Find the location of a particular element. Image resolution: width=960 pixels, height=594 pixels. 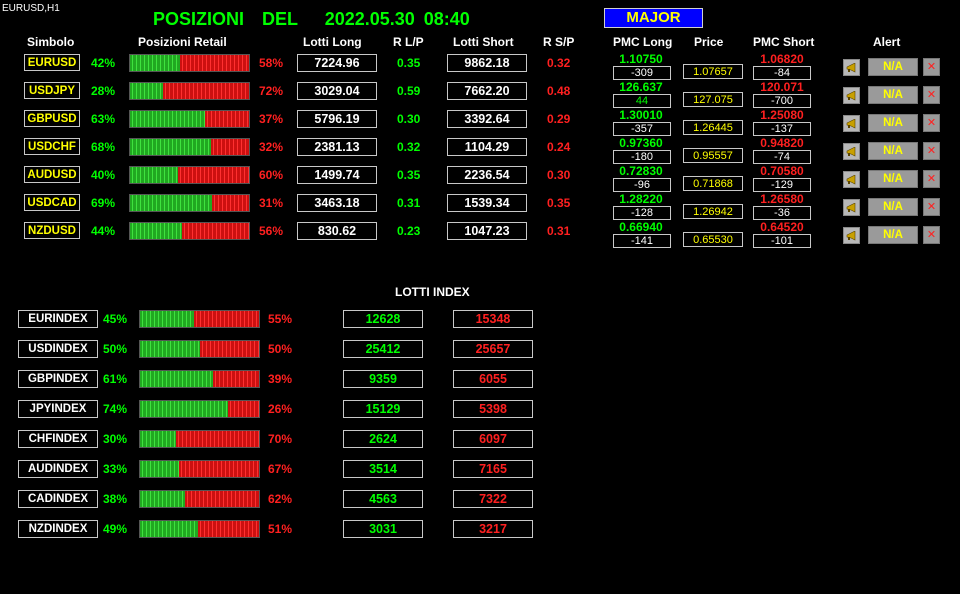

symbol-button-nzdusd: NZDUSD is located at coordinates (52, 230).